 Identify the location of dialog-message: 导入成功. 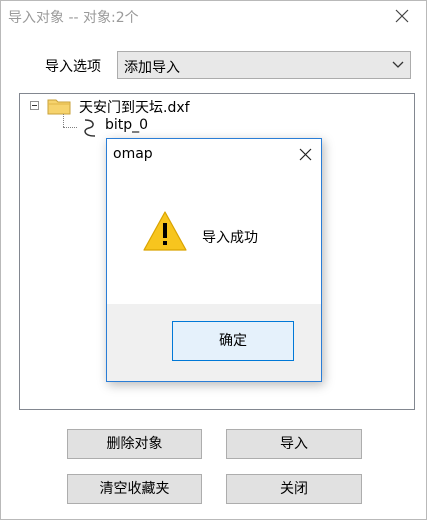
(230, 238).